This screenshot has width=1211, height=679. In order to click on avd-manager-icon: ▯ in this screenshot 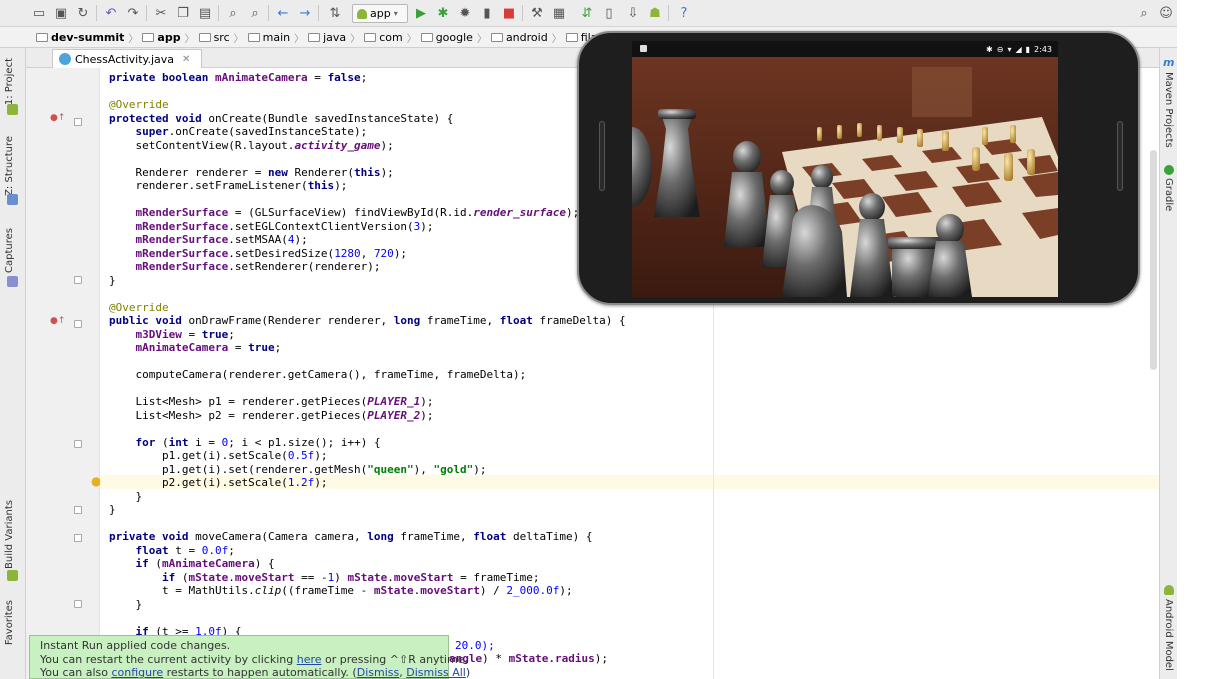, I will do `click(609, 13)`.